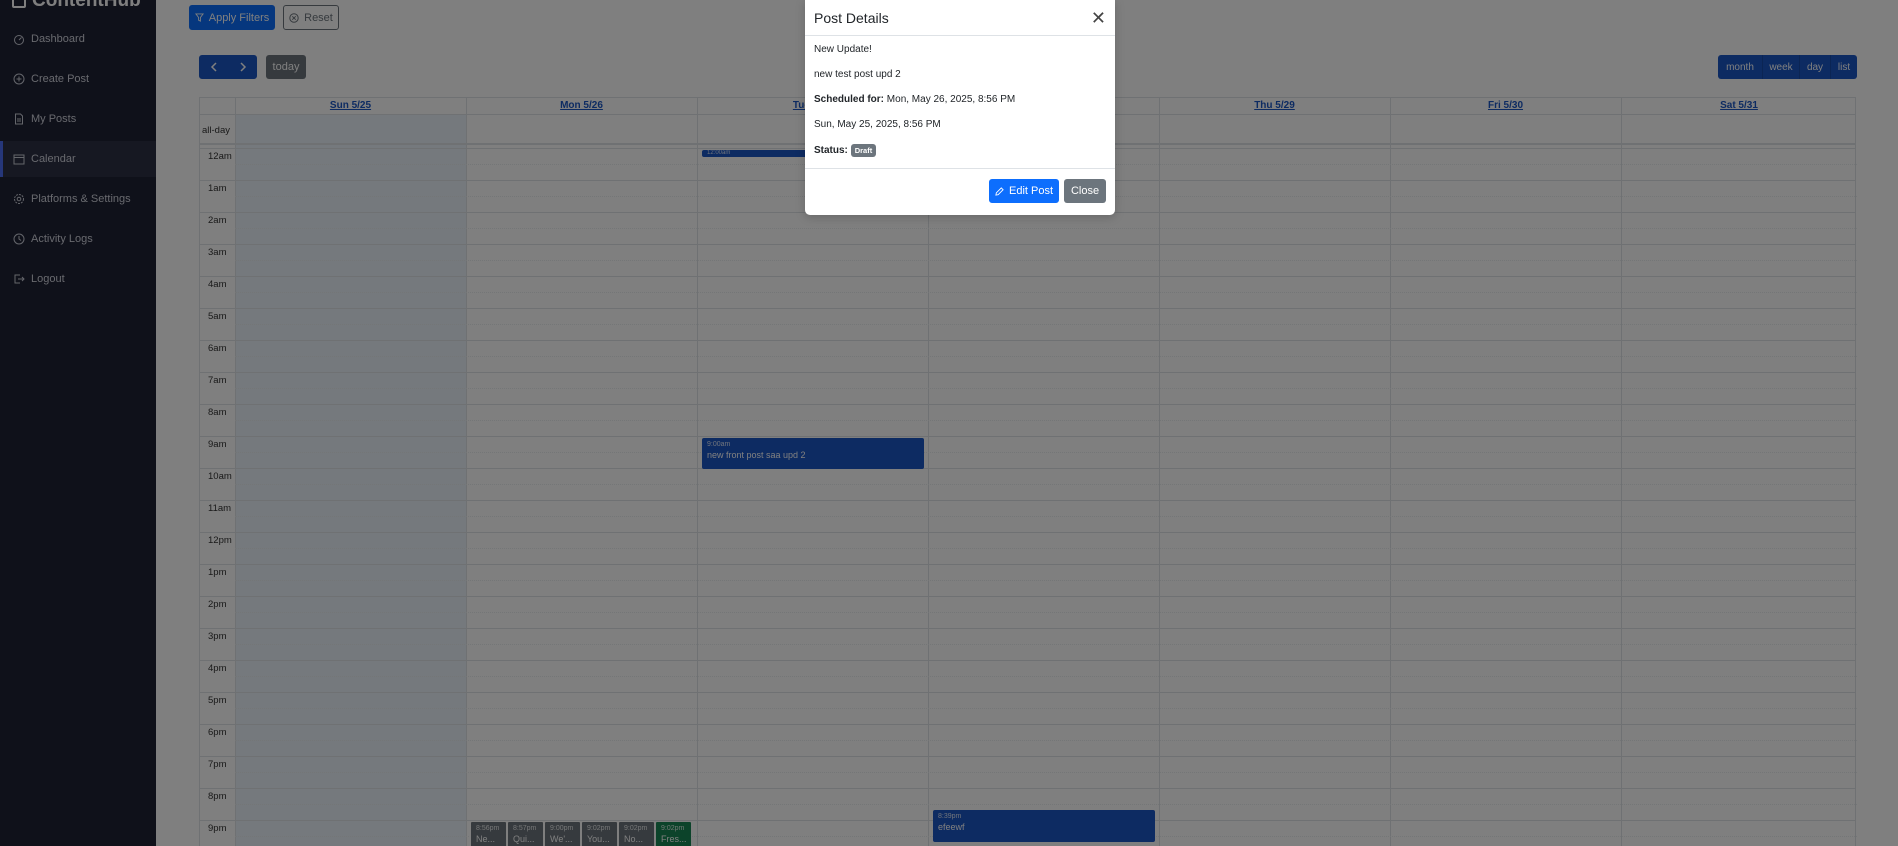 The height and width of the screenshot is (846, 1898). What do you see at coordinates (849, 99) in the screenshot?
I see `scheduled-label: Scheduled for:` at bounding box center [849, 99].